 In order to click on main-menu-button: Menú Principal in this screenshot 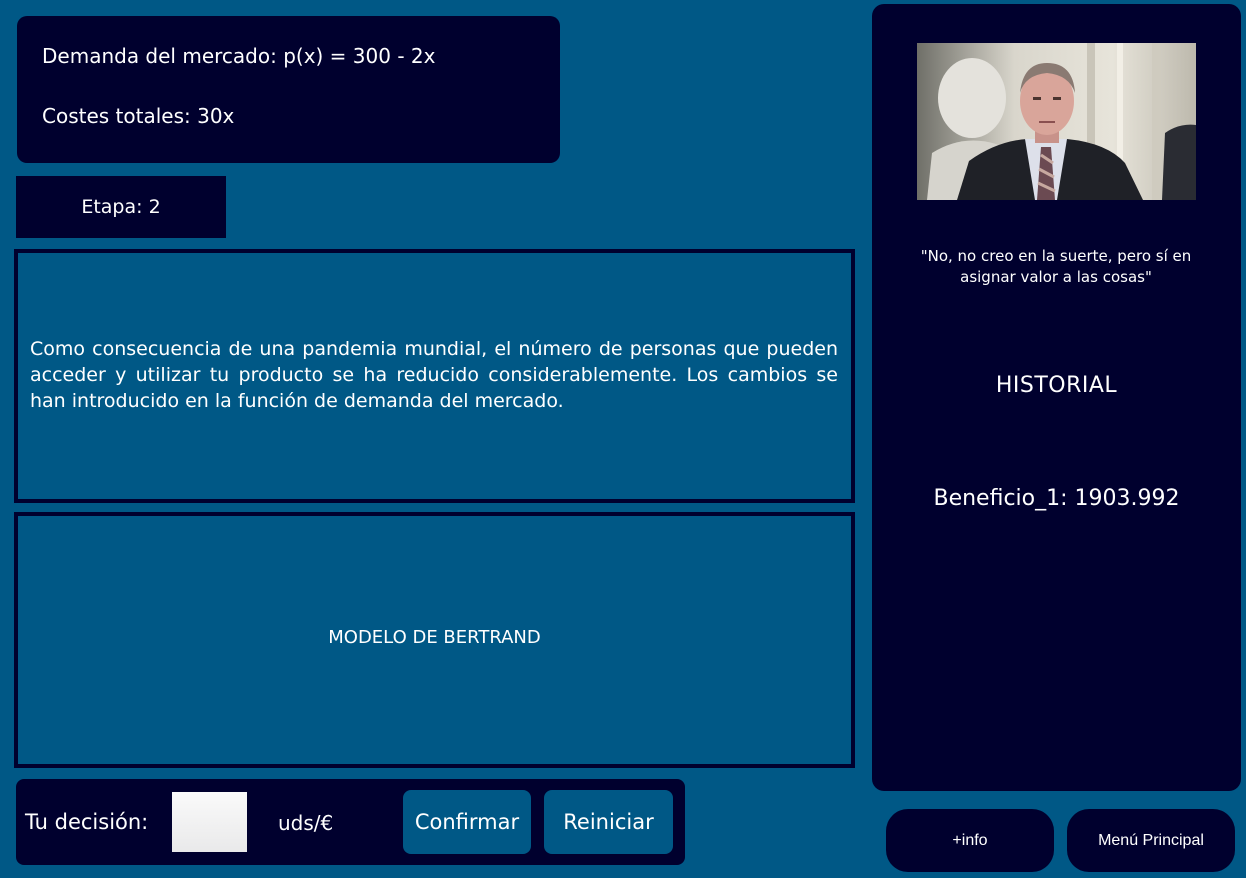, I will do `click(1151, 840)`.